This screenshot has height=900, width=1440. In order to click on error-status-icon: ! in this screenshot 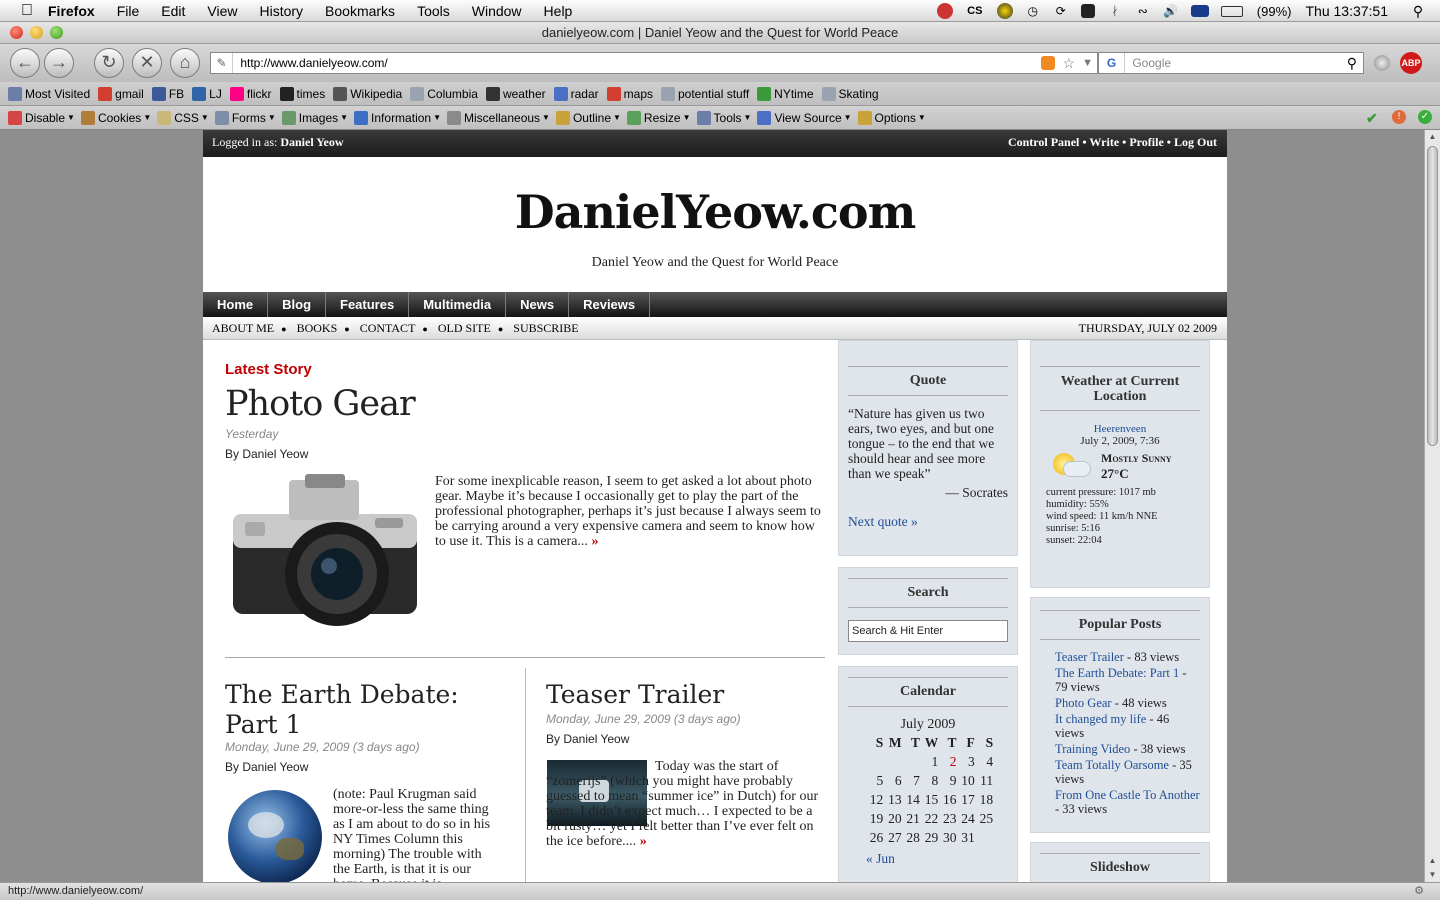, I will do `click(1399, 117)`.